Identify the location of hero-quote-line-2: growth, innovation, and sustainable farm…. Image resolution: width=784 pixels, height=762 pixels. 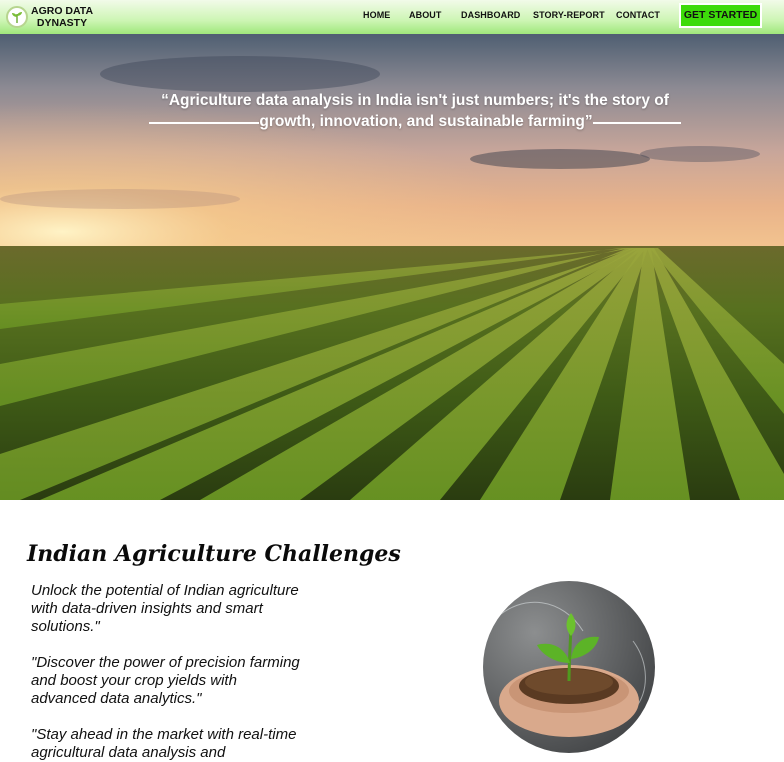
(426, 121).